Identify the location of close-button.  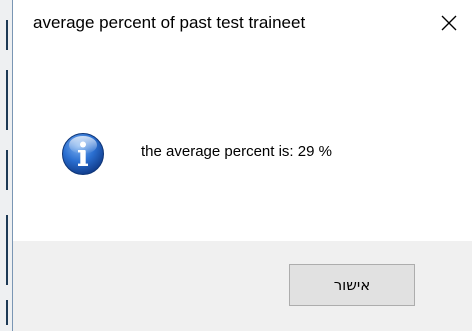
(449, 23).